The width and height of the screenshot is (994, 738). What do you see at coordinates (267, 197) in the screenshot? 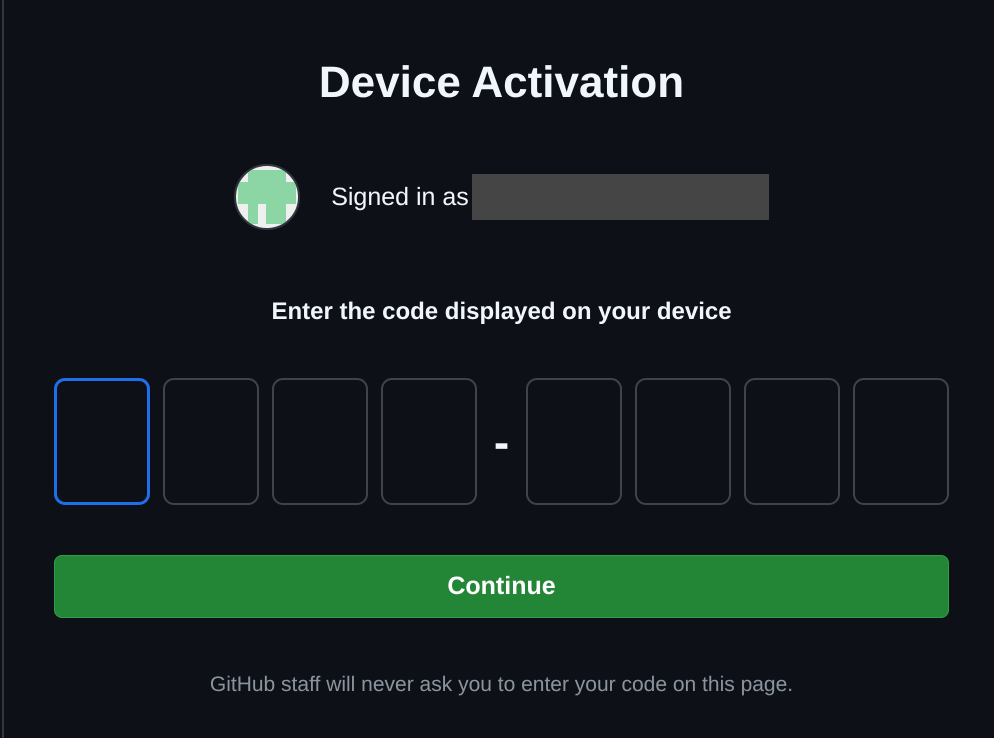
I see `avatar-icon` at bounding box center [267, 197].